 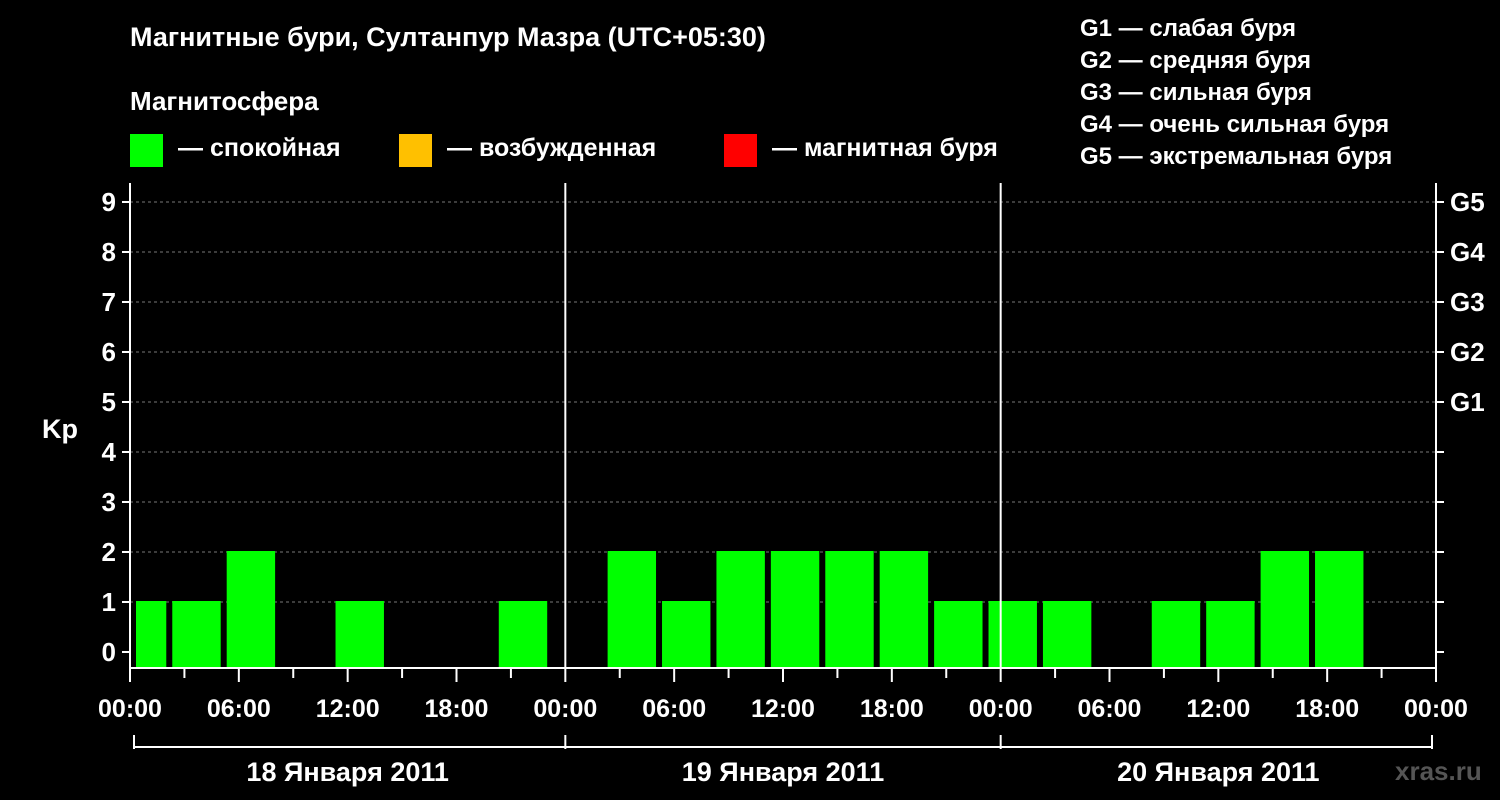 What do you see at coordinates (60, 429) in the screenshot?
I see `y-axis-label: Kp` at bounding box center [60, 429].